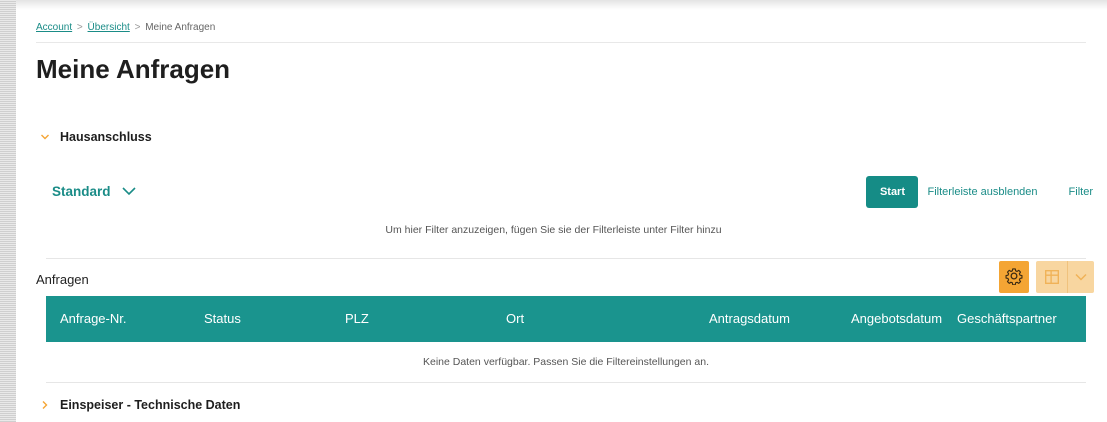 This screenshot has height=422, width=1107. I want to click on variant-label: Standard, so click(81, 191).